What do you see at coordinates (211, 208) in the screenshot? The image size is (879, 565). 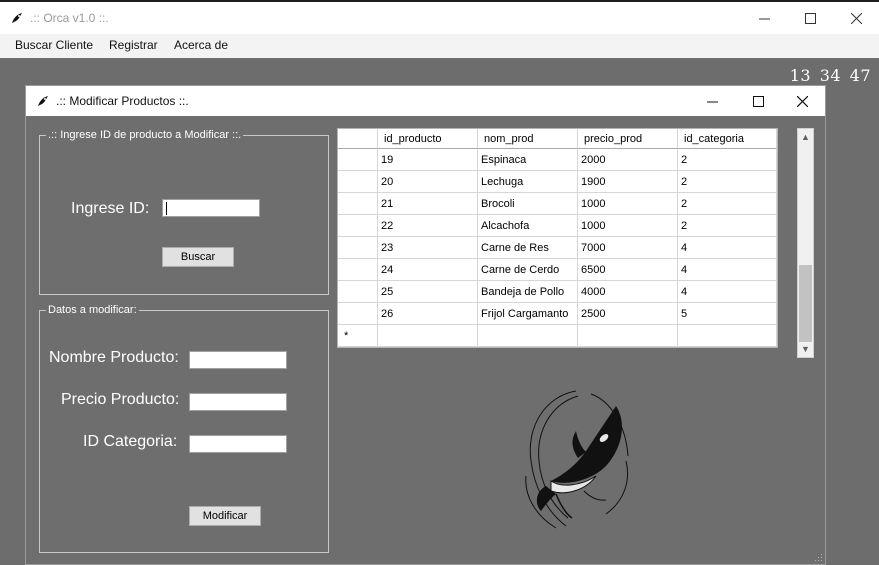 I see `id-input` at bounding box center [211, 208].